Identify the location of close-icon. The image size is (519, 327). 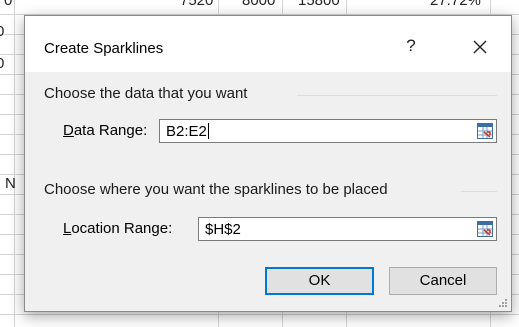
(480, 47).